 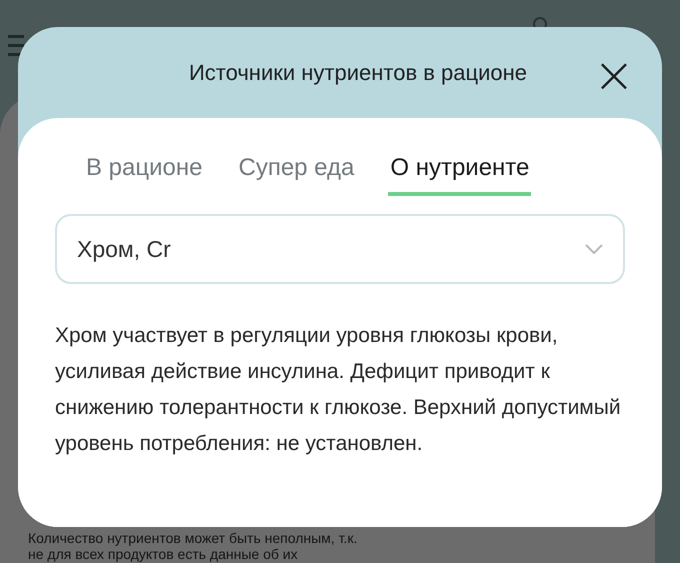 What do you see at coordinates (594, 249) in the screenshot?
I see `chevron-down-icon` at bounding box center [594, 249].